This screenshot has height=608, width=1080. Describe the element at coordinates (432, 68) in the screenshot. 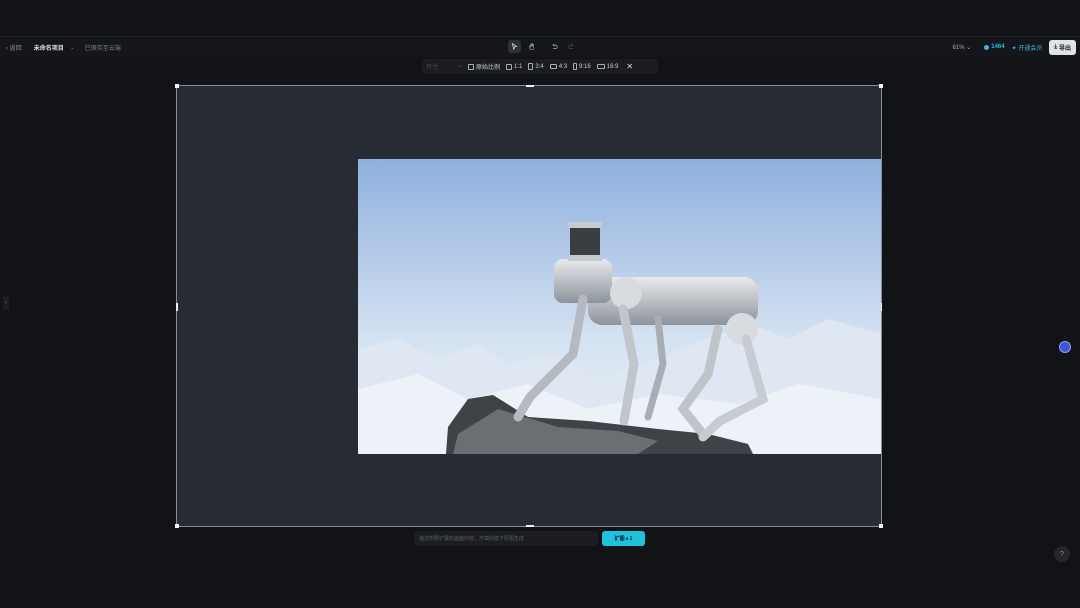

I see `size-select-placeholder: 尺寸` at that location.